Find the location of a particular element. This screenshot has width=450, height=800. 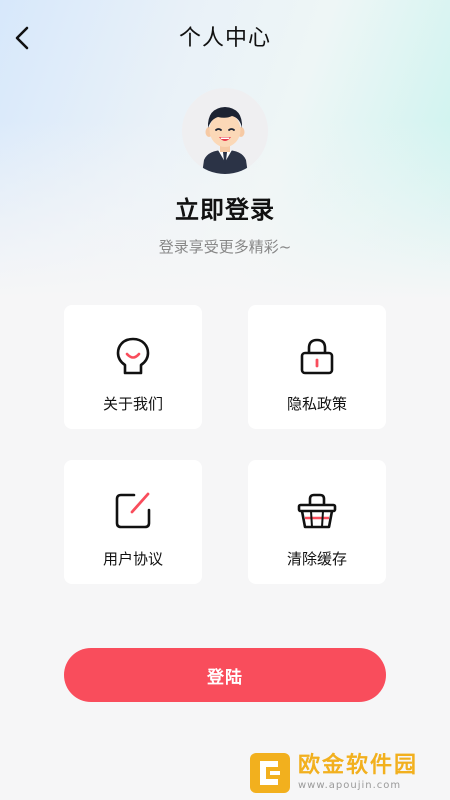

about-bubble-icon is located at coordinates (133, 356).